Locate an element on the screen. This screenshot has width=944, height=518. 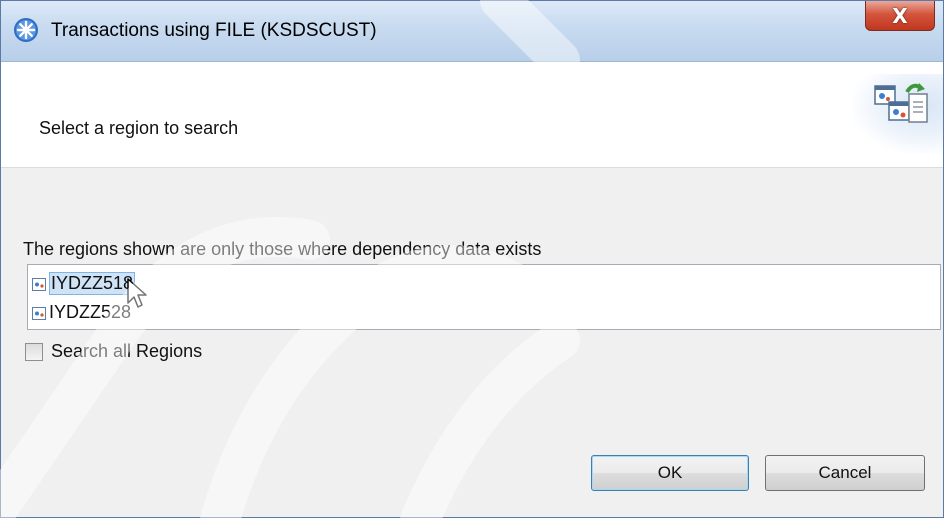
header-divider is located at coordinates (472, 167).